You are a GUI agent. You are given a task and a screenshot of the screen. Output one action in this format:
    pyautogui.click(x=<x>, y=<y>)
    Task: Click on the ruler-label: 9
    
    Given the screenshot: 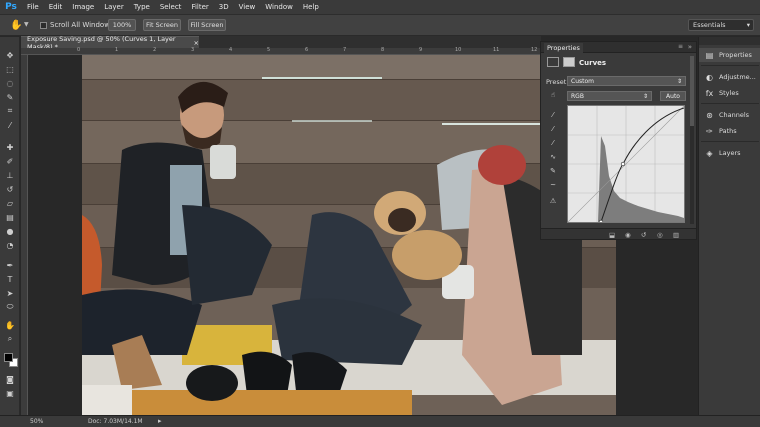 What is the action you would take?
    pyautogui.click(x=421, y=50)
    